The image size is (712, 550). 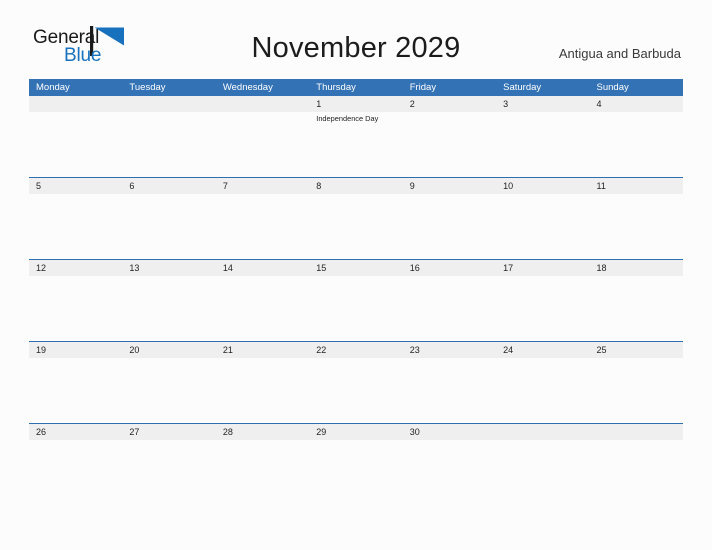 What do you see at coordinates (53, 87) in the screenshot?
I see `weekday-header-monday: Monday` at bounding box center [53, 87].